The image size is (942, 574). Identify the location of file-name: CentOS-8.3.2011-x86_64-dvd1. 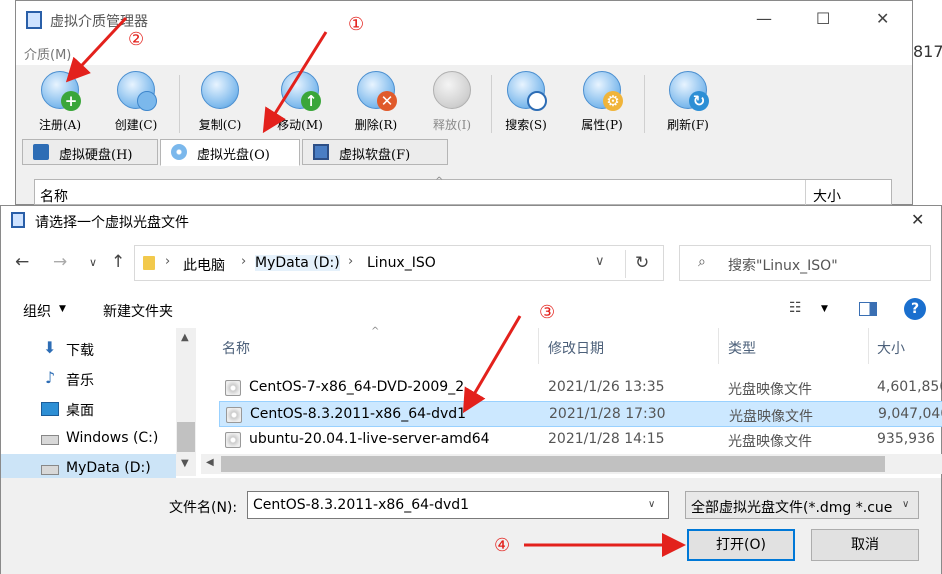
(358, 414).